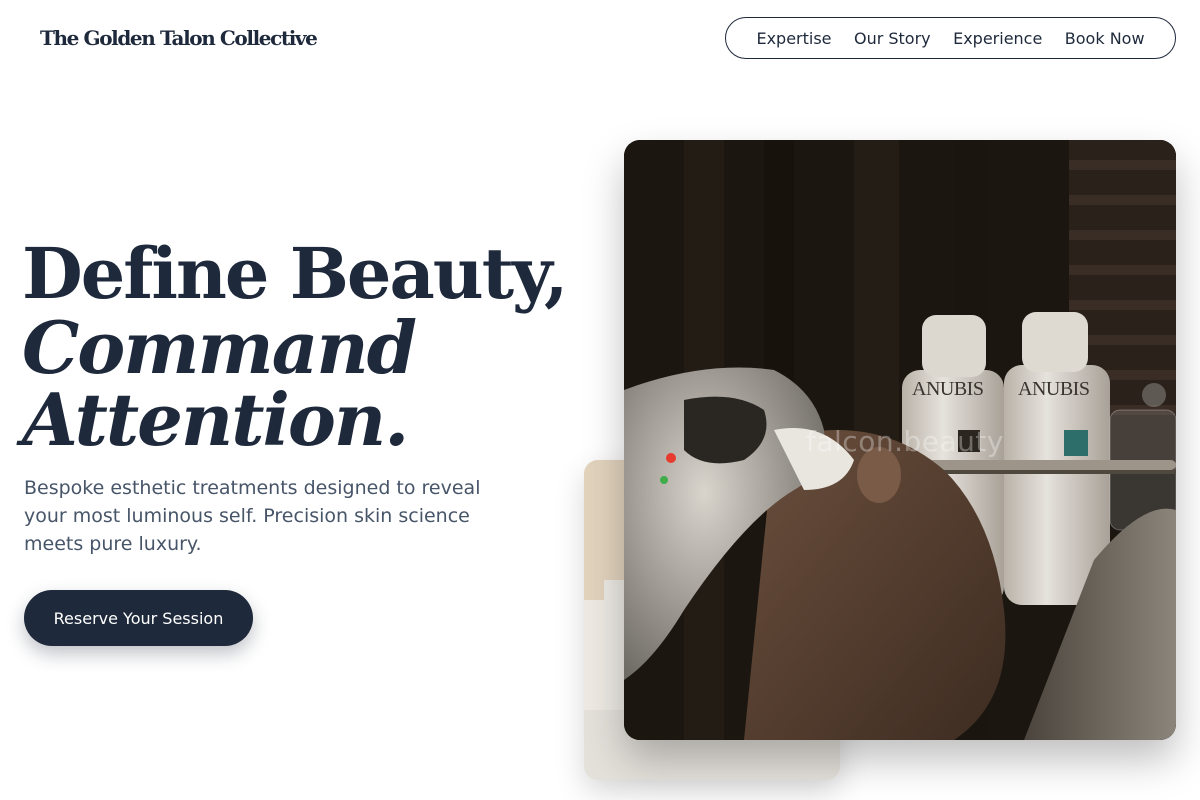  Describe the element at coordinates (219, 347) in the screenshot. I see `headline-line-2: Command` at that location.